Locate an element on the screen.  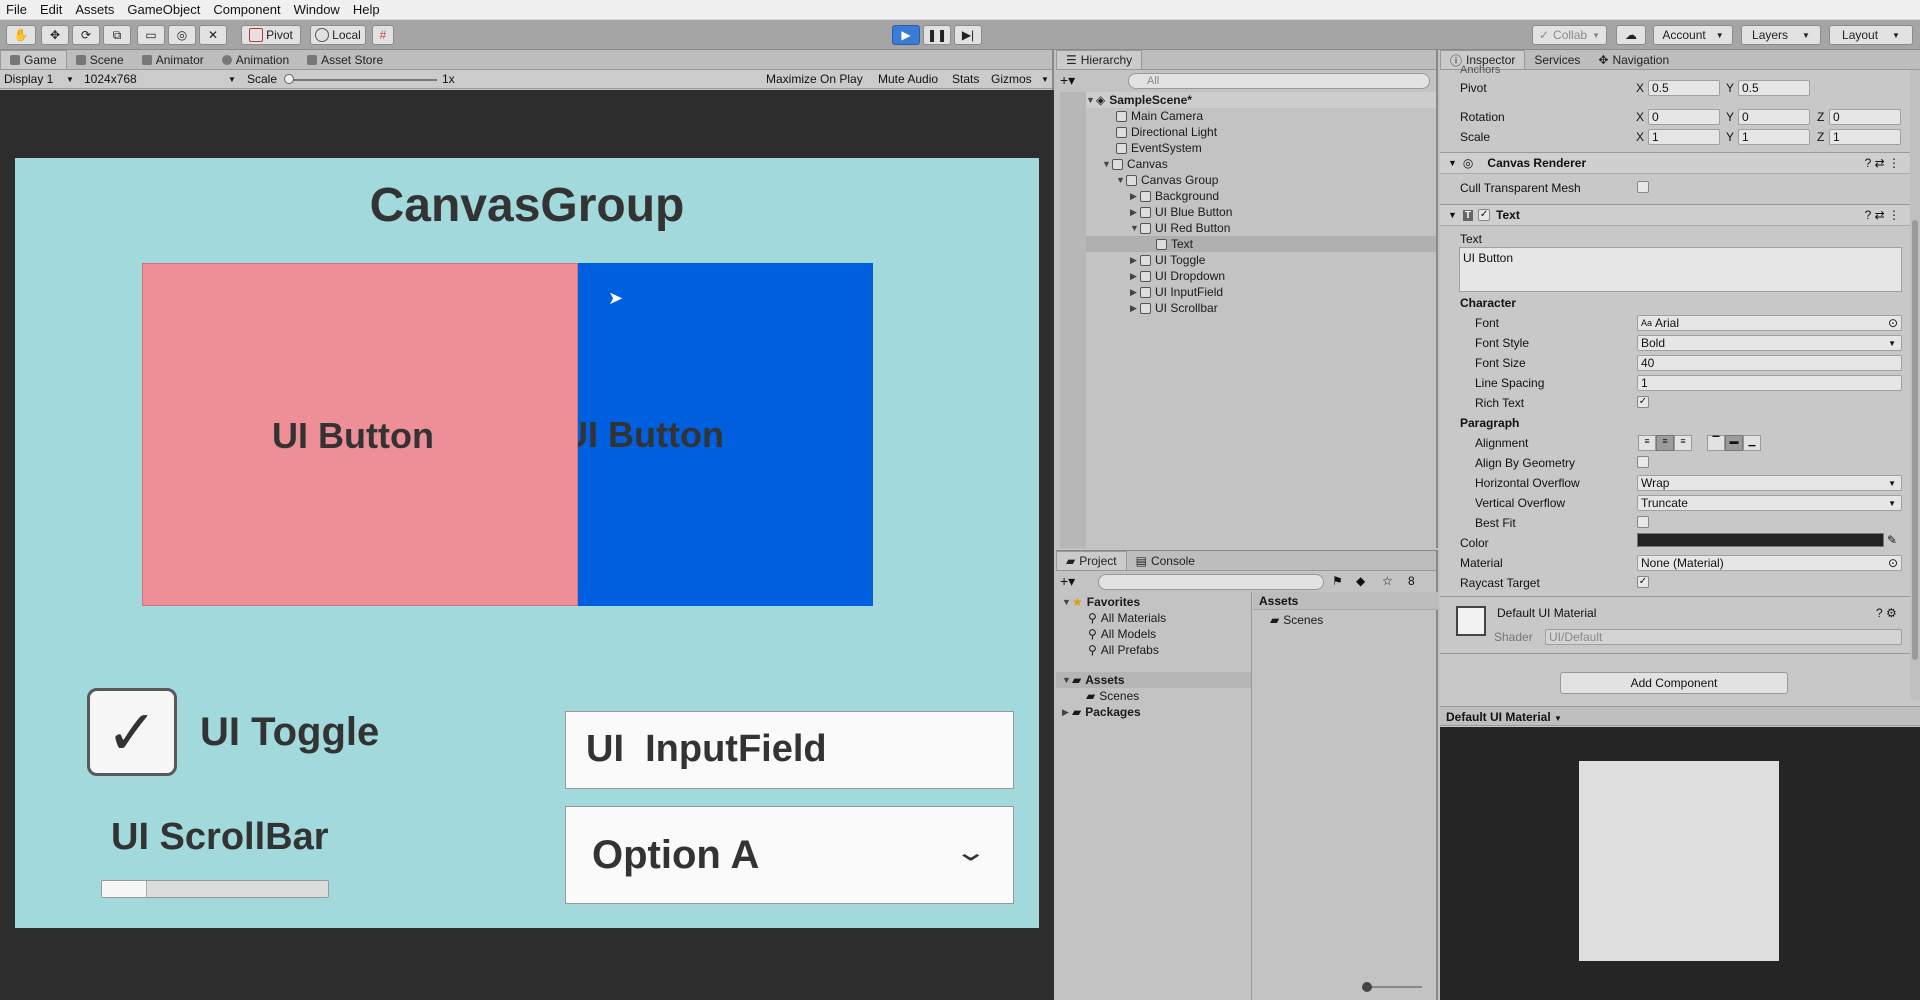
tab-animation: Animation is located at coordinates (255, 59).